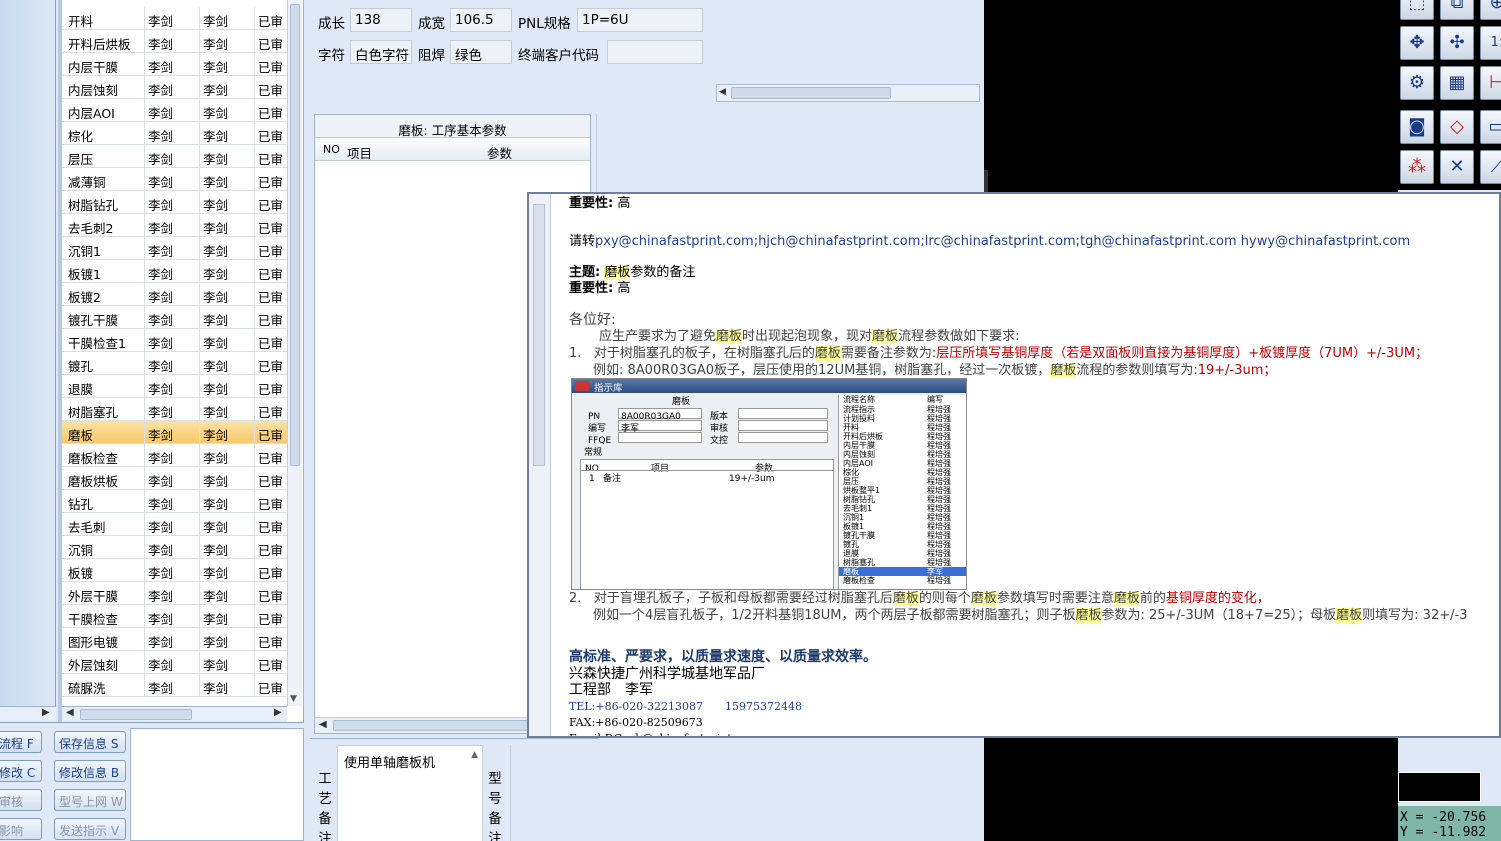  I want to click on cam-minimap, so click(1439, 787).